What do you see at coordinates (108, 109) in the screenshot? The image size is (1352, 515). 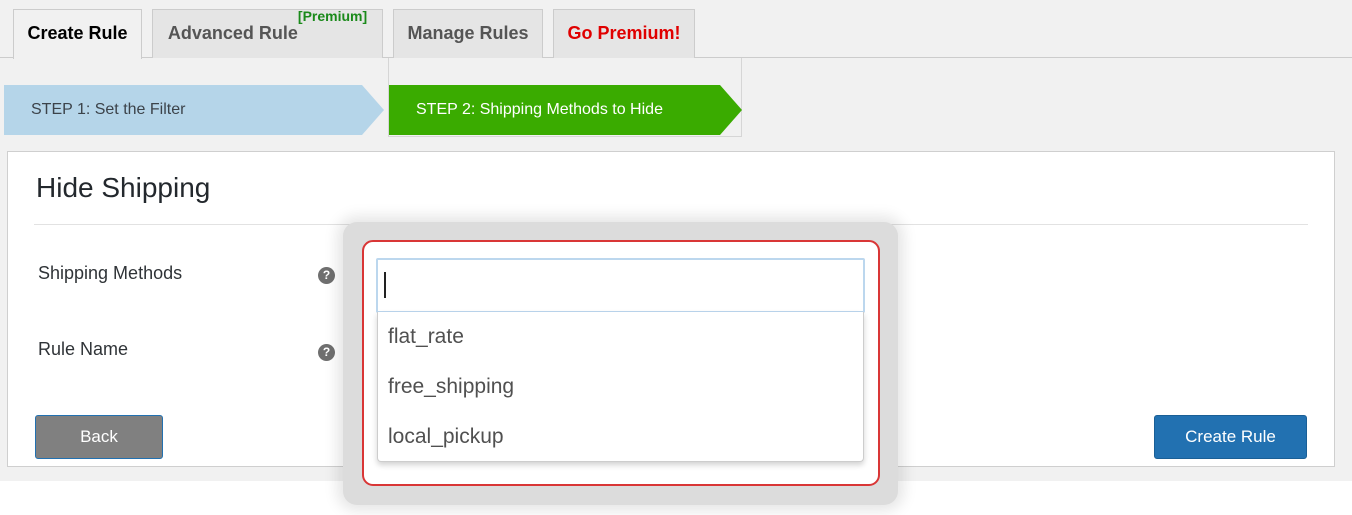 I see `step-1-label: STEP 1: Set the Filter` at bounding box center [108, 109].